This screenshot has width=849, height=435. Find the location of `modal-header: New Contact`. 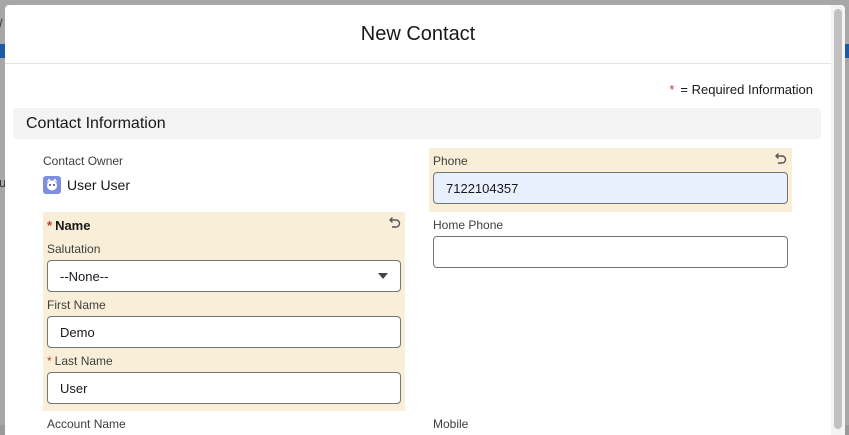

modal-header: New Contact is located at coordinates (418, 34).